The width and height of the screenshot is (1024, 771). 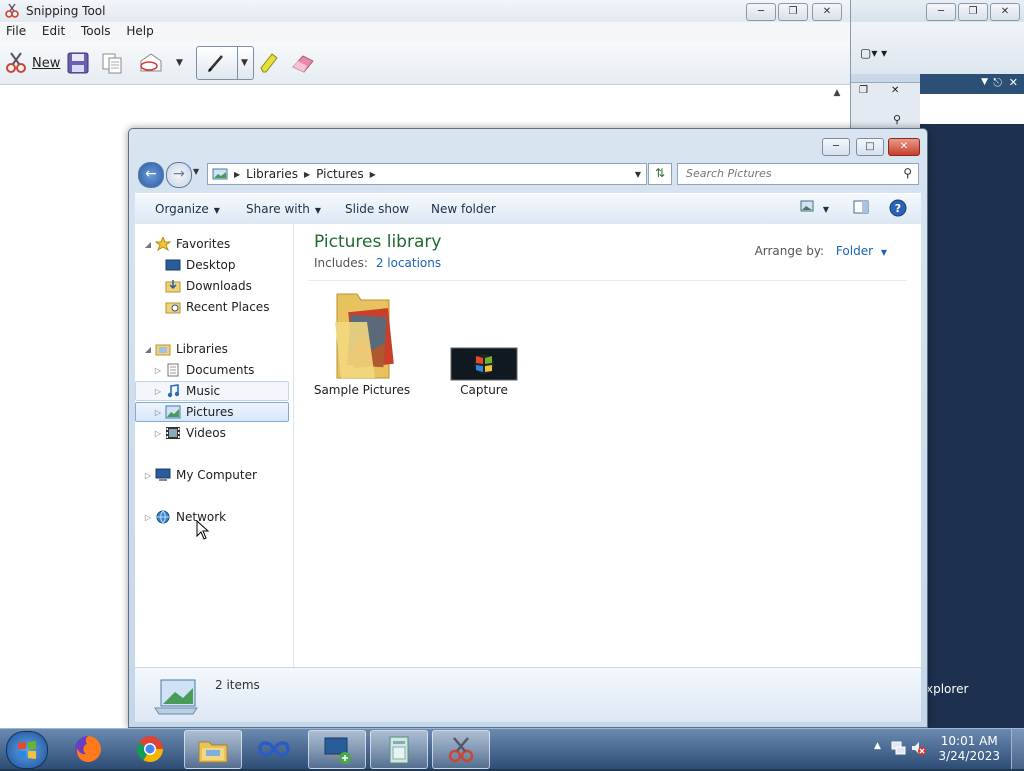 What do you see at coordinates (870, 147) in the screenshot?
I see `explorer-maximize-button: □` at bounding box center [870, 147].